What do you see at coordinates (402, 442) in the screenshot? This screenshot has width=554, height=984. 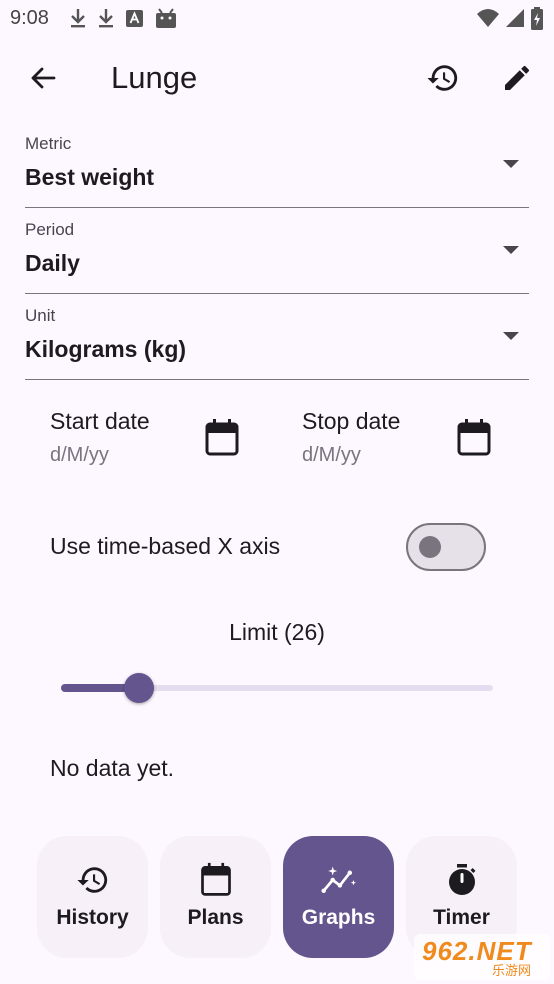 I see `stop-date-picker: Stop date d/M/yy` at bounding box center [402, 442].